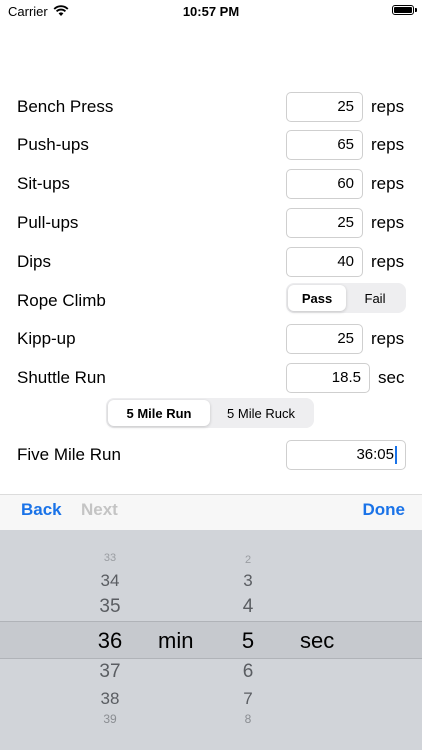  I want to click on rope-climb-fail-option: Fail, so click(375, 298).